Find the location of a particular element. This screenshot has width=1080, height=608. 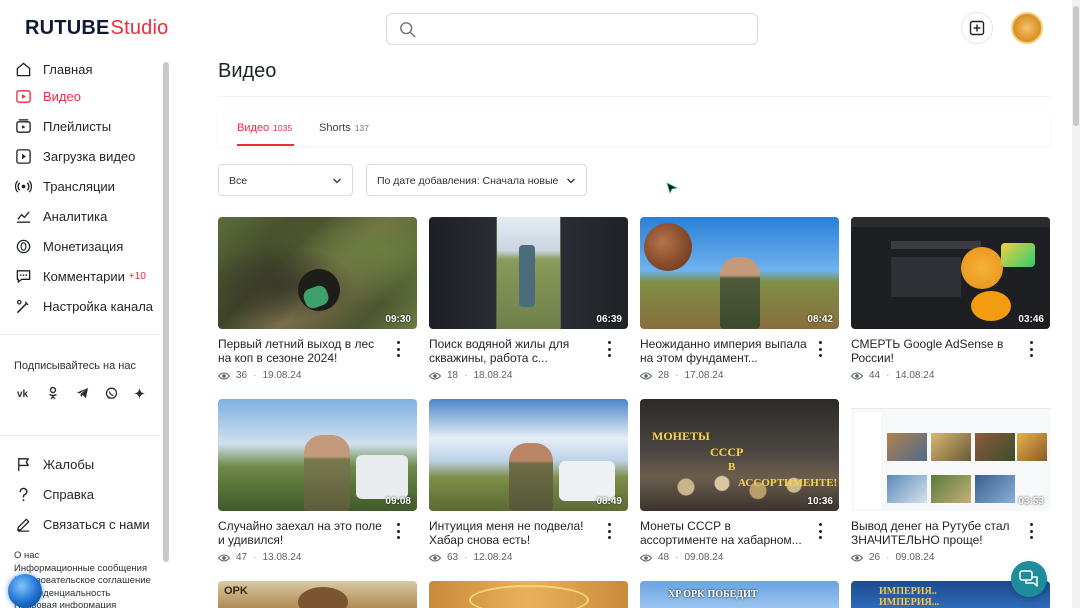

sidebar-item-video: Видео is located at coordinates (47, 96).